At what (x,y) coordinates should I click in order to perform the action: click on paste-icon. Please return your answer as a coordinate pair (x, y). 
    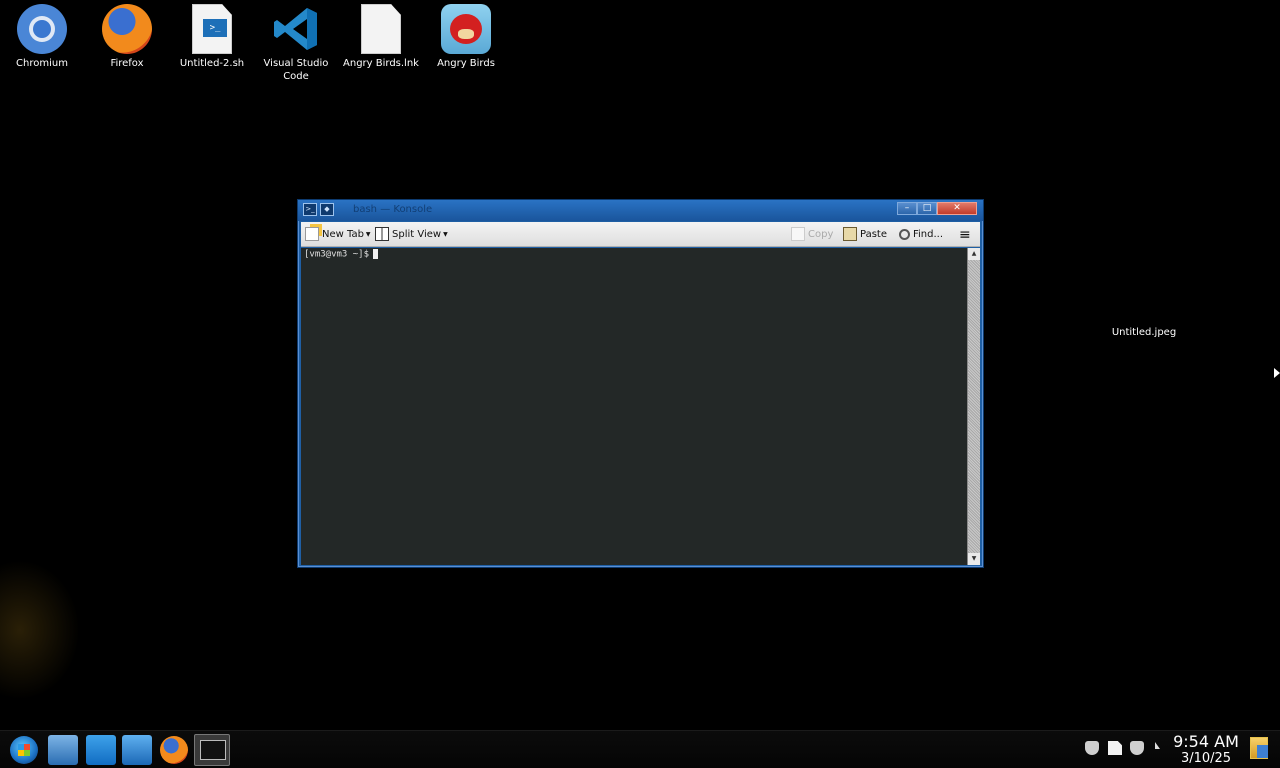
    Looking at the image, I should click on (850, 234).